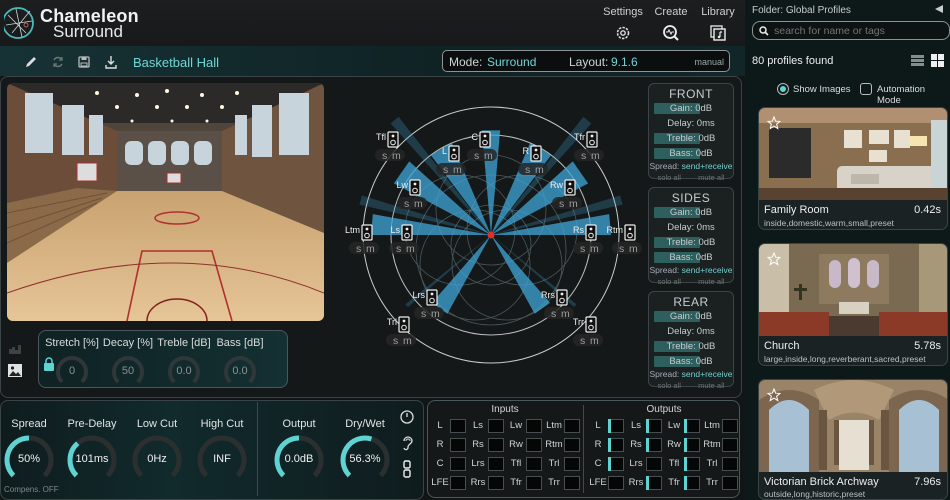 This screenshot has width=950, height=500. Describe the element at coordinates (511, 62) in the screenshot. I see `mode-value: Surround` at that location.